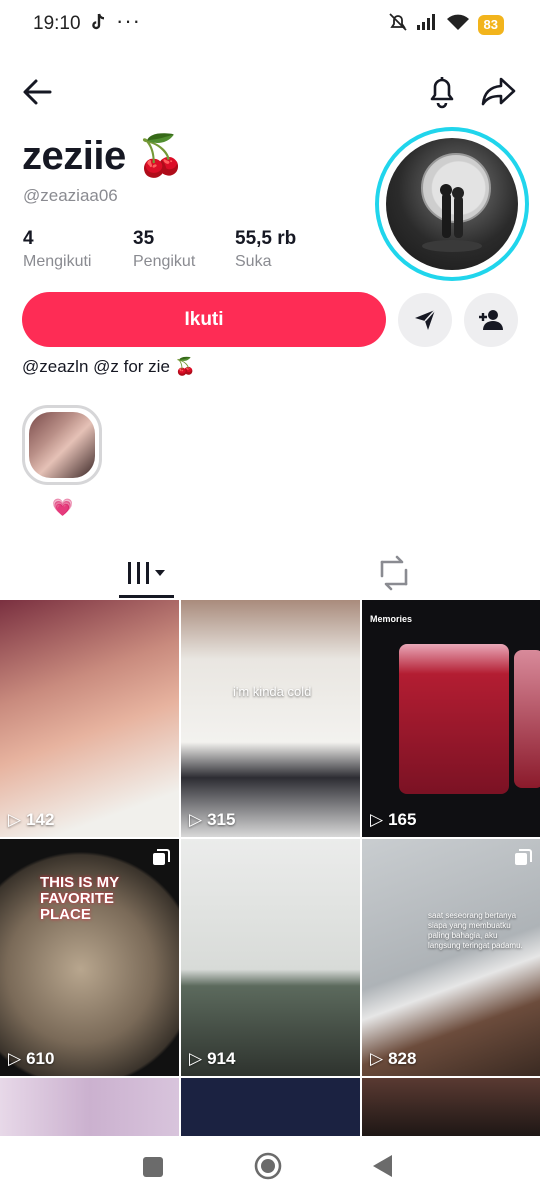 This screenshot has width=540, height=1200. Describe the element at coordinates (253, 261) in the screenshot. I see `stat-likes-label: Suka` at that location.